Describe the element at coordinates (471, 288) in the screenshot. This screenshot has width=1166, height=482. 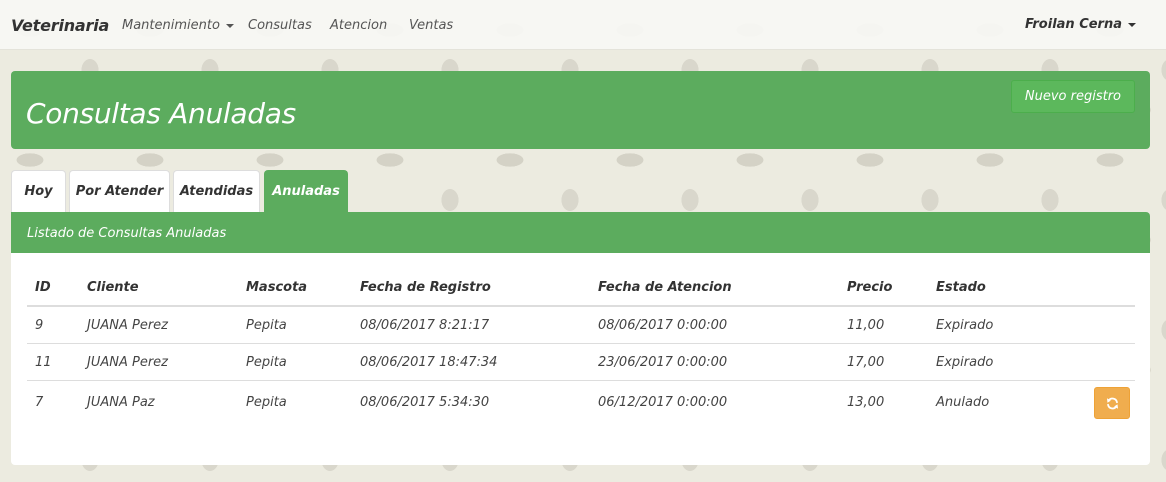
I see `column-header-fecha-registro: Fecha de Registro` at that location.